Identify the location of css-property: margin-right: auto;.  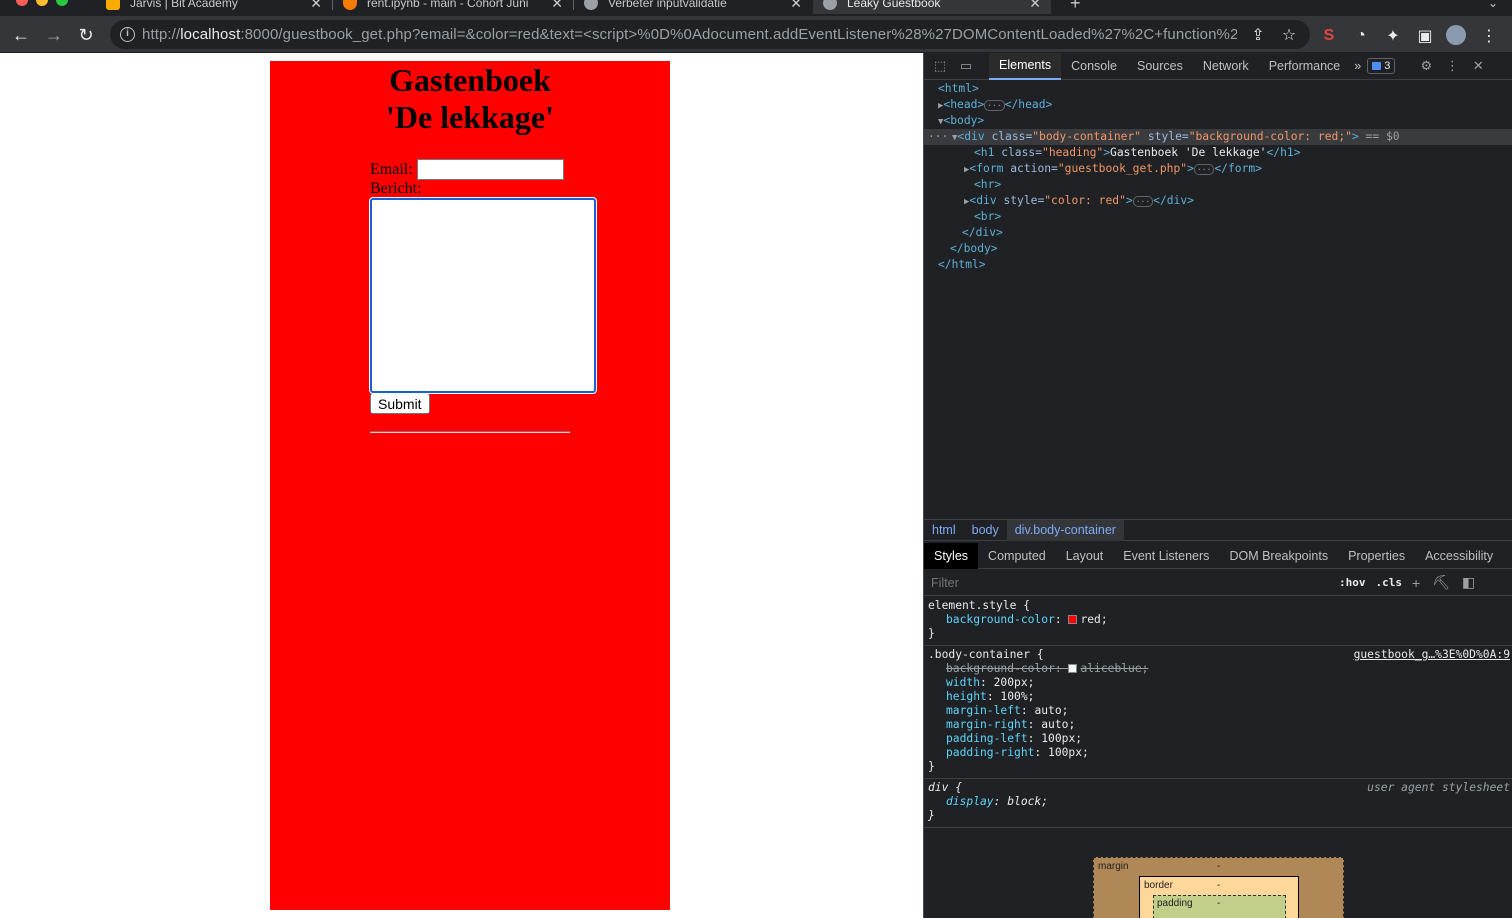
(1218, 725).